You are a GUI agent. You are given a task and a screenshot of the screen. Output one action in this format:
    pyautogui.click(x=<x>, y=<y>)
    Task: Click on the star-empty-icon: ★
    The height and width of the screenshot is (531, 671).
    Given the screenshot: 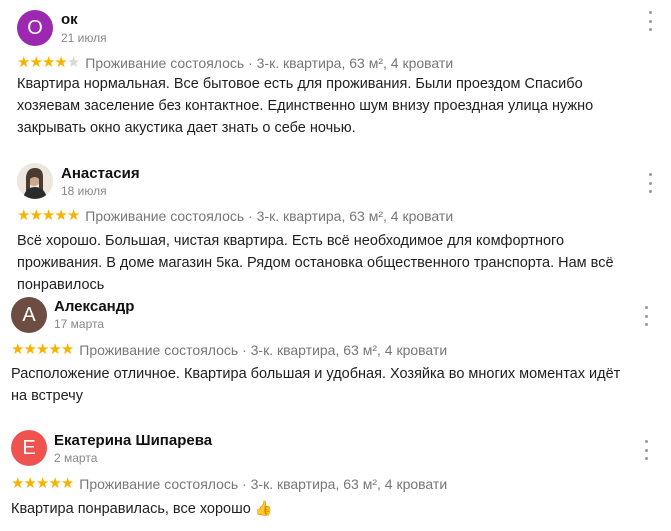 What is the action you would take?
    pyautogui.click(x=73, y=62)
    